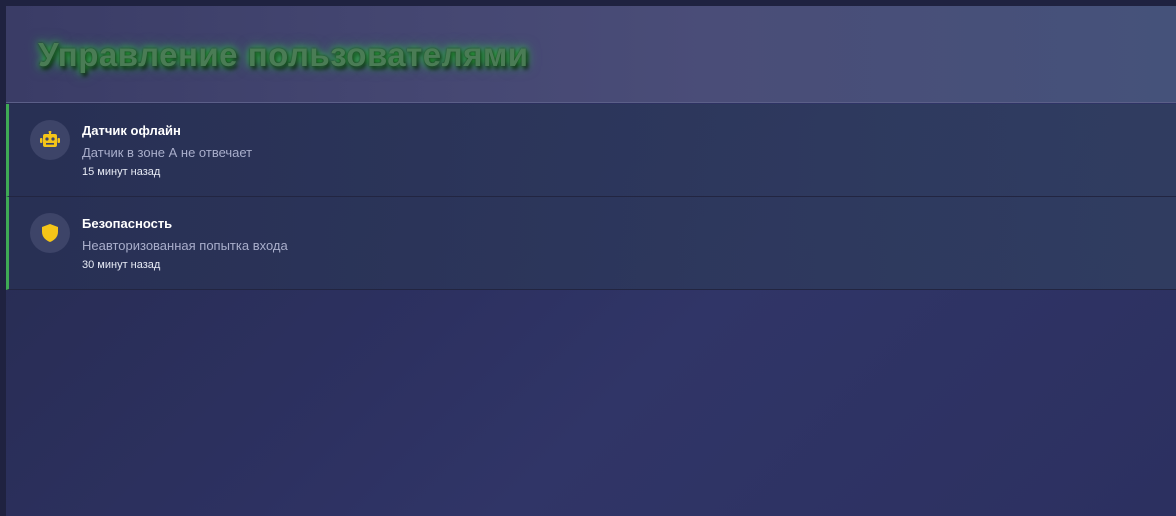 Image resolution: width=1176 pixels, height=516 pixels. What do you see at coordinates (167, 152) in the screenshot?
I see `notification-message: Датчик в зоне А не отвечает` at bounding box center [167, 152].